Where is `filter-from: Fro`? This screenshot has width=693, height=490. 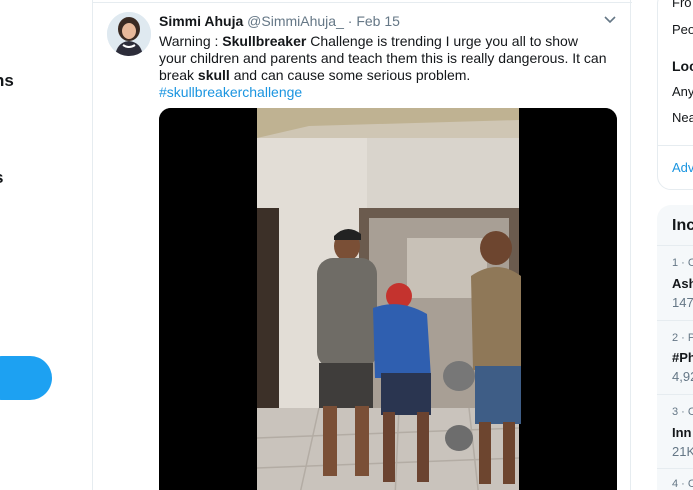
filter-from: Fro is located at coordinates (682, 5).